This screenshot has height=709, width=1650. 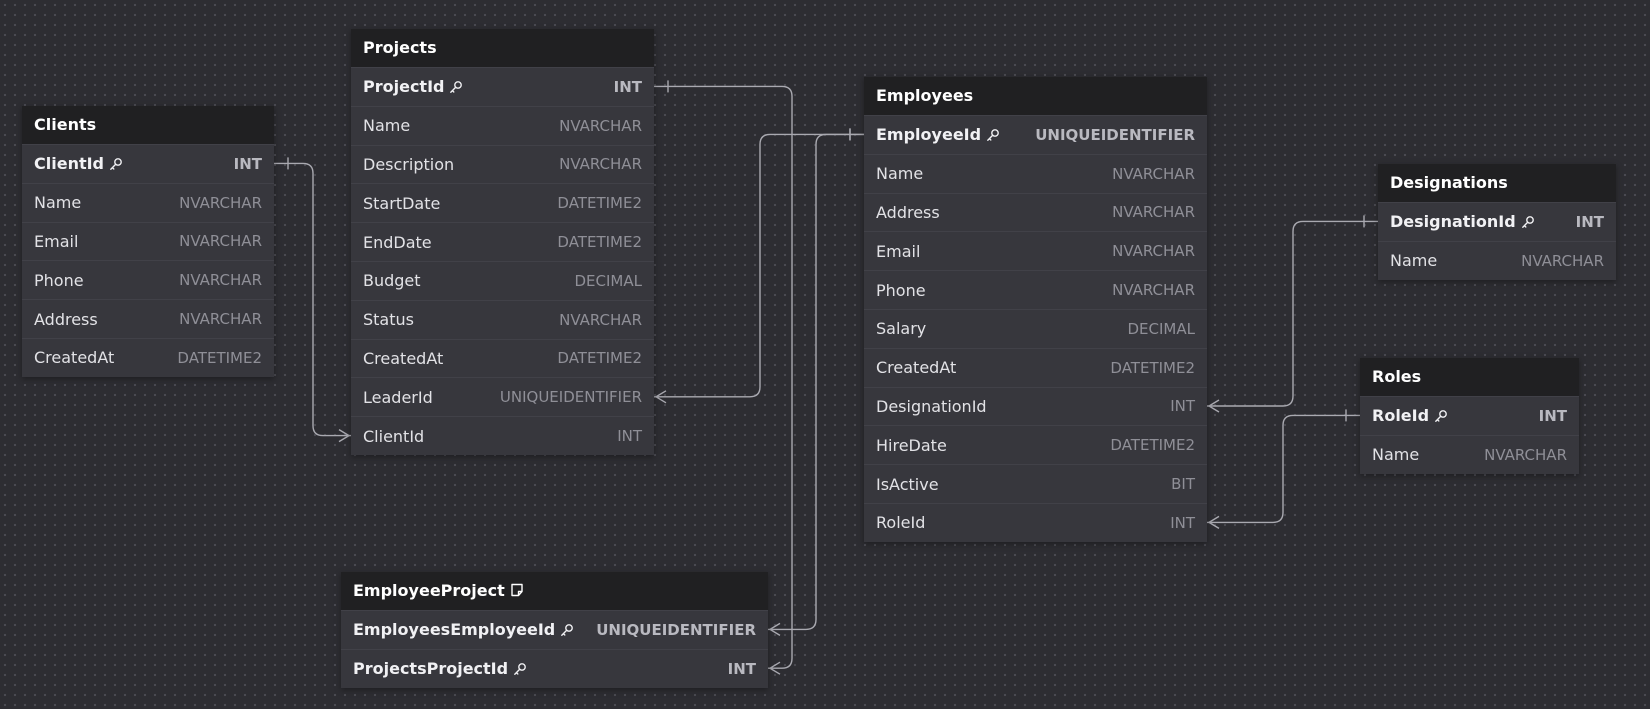 I want to click on column-name-text: Email, so click(x=56, y=241).